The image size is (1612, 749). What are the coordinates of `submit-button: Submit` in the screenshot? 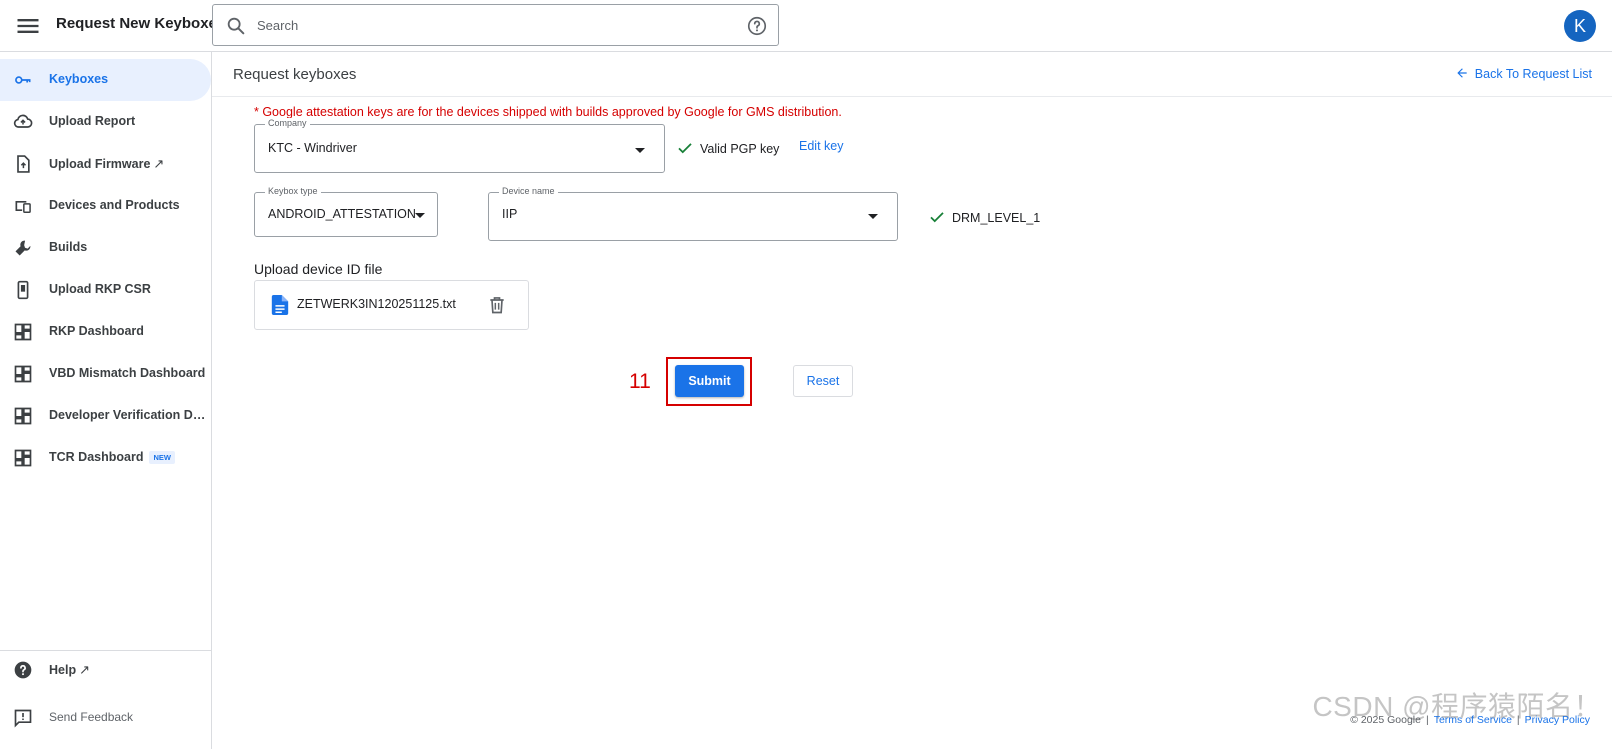 It's located at (709, 381).